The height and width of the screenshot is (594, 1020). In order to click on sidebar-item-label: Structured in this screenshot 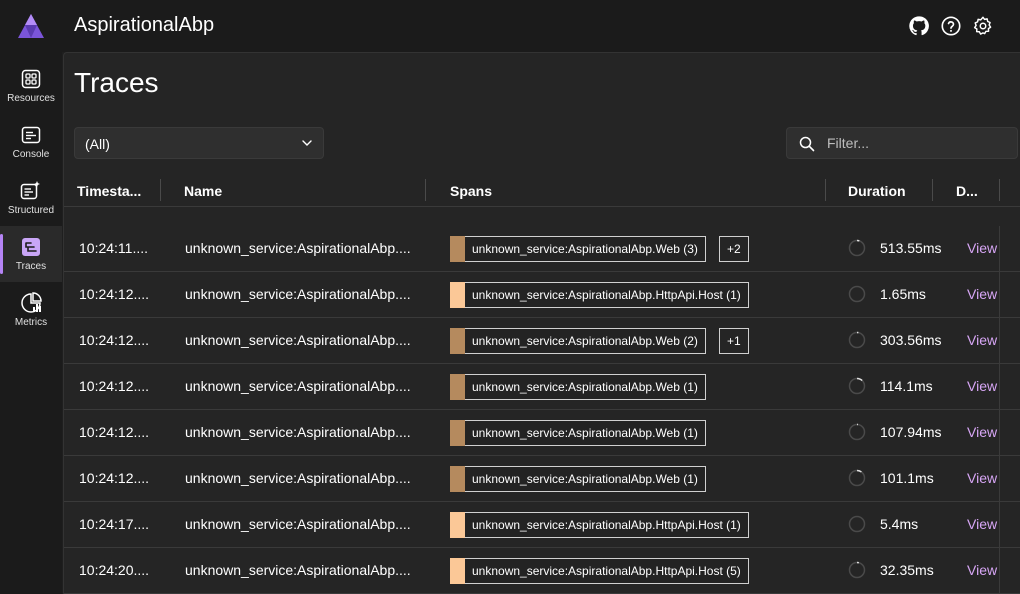, I will do `click(31, 210)`.